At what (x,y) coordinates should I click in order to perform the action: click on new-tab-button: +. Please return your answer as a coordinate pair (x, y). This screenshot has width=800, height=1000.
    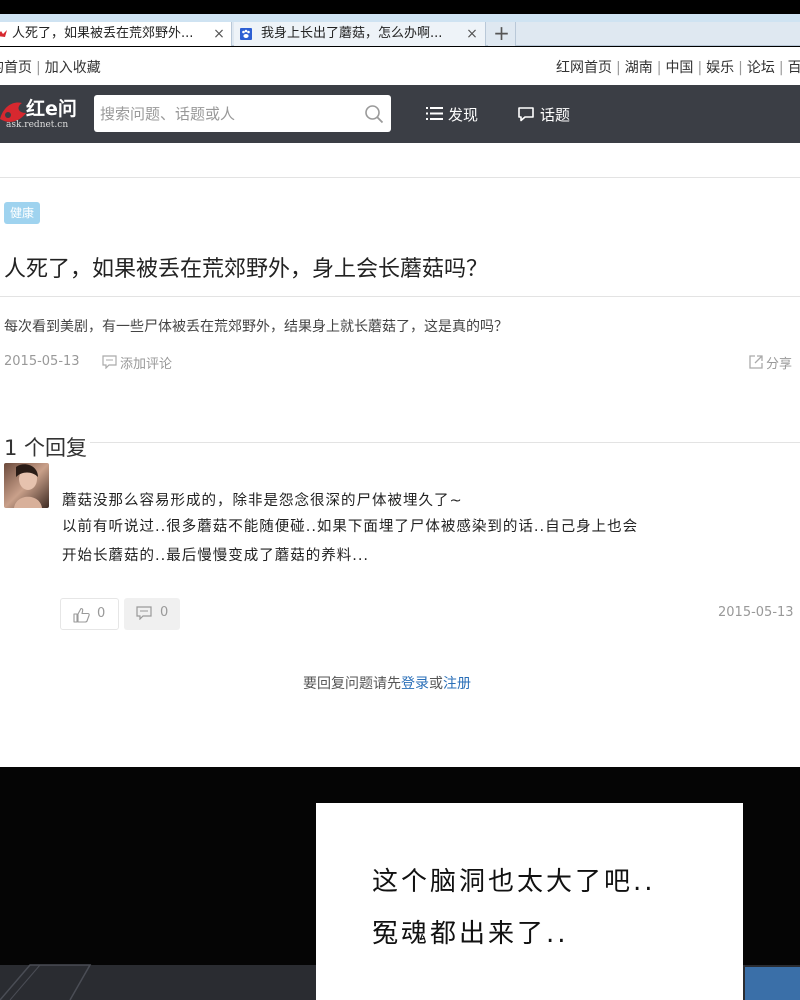
    Looking at the image, I should click on (502, 34).